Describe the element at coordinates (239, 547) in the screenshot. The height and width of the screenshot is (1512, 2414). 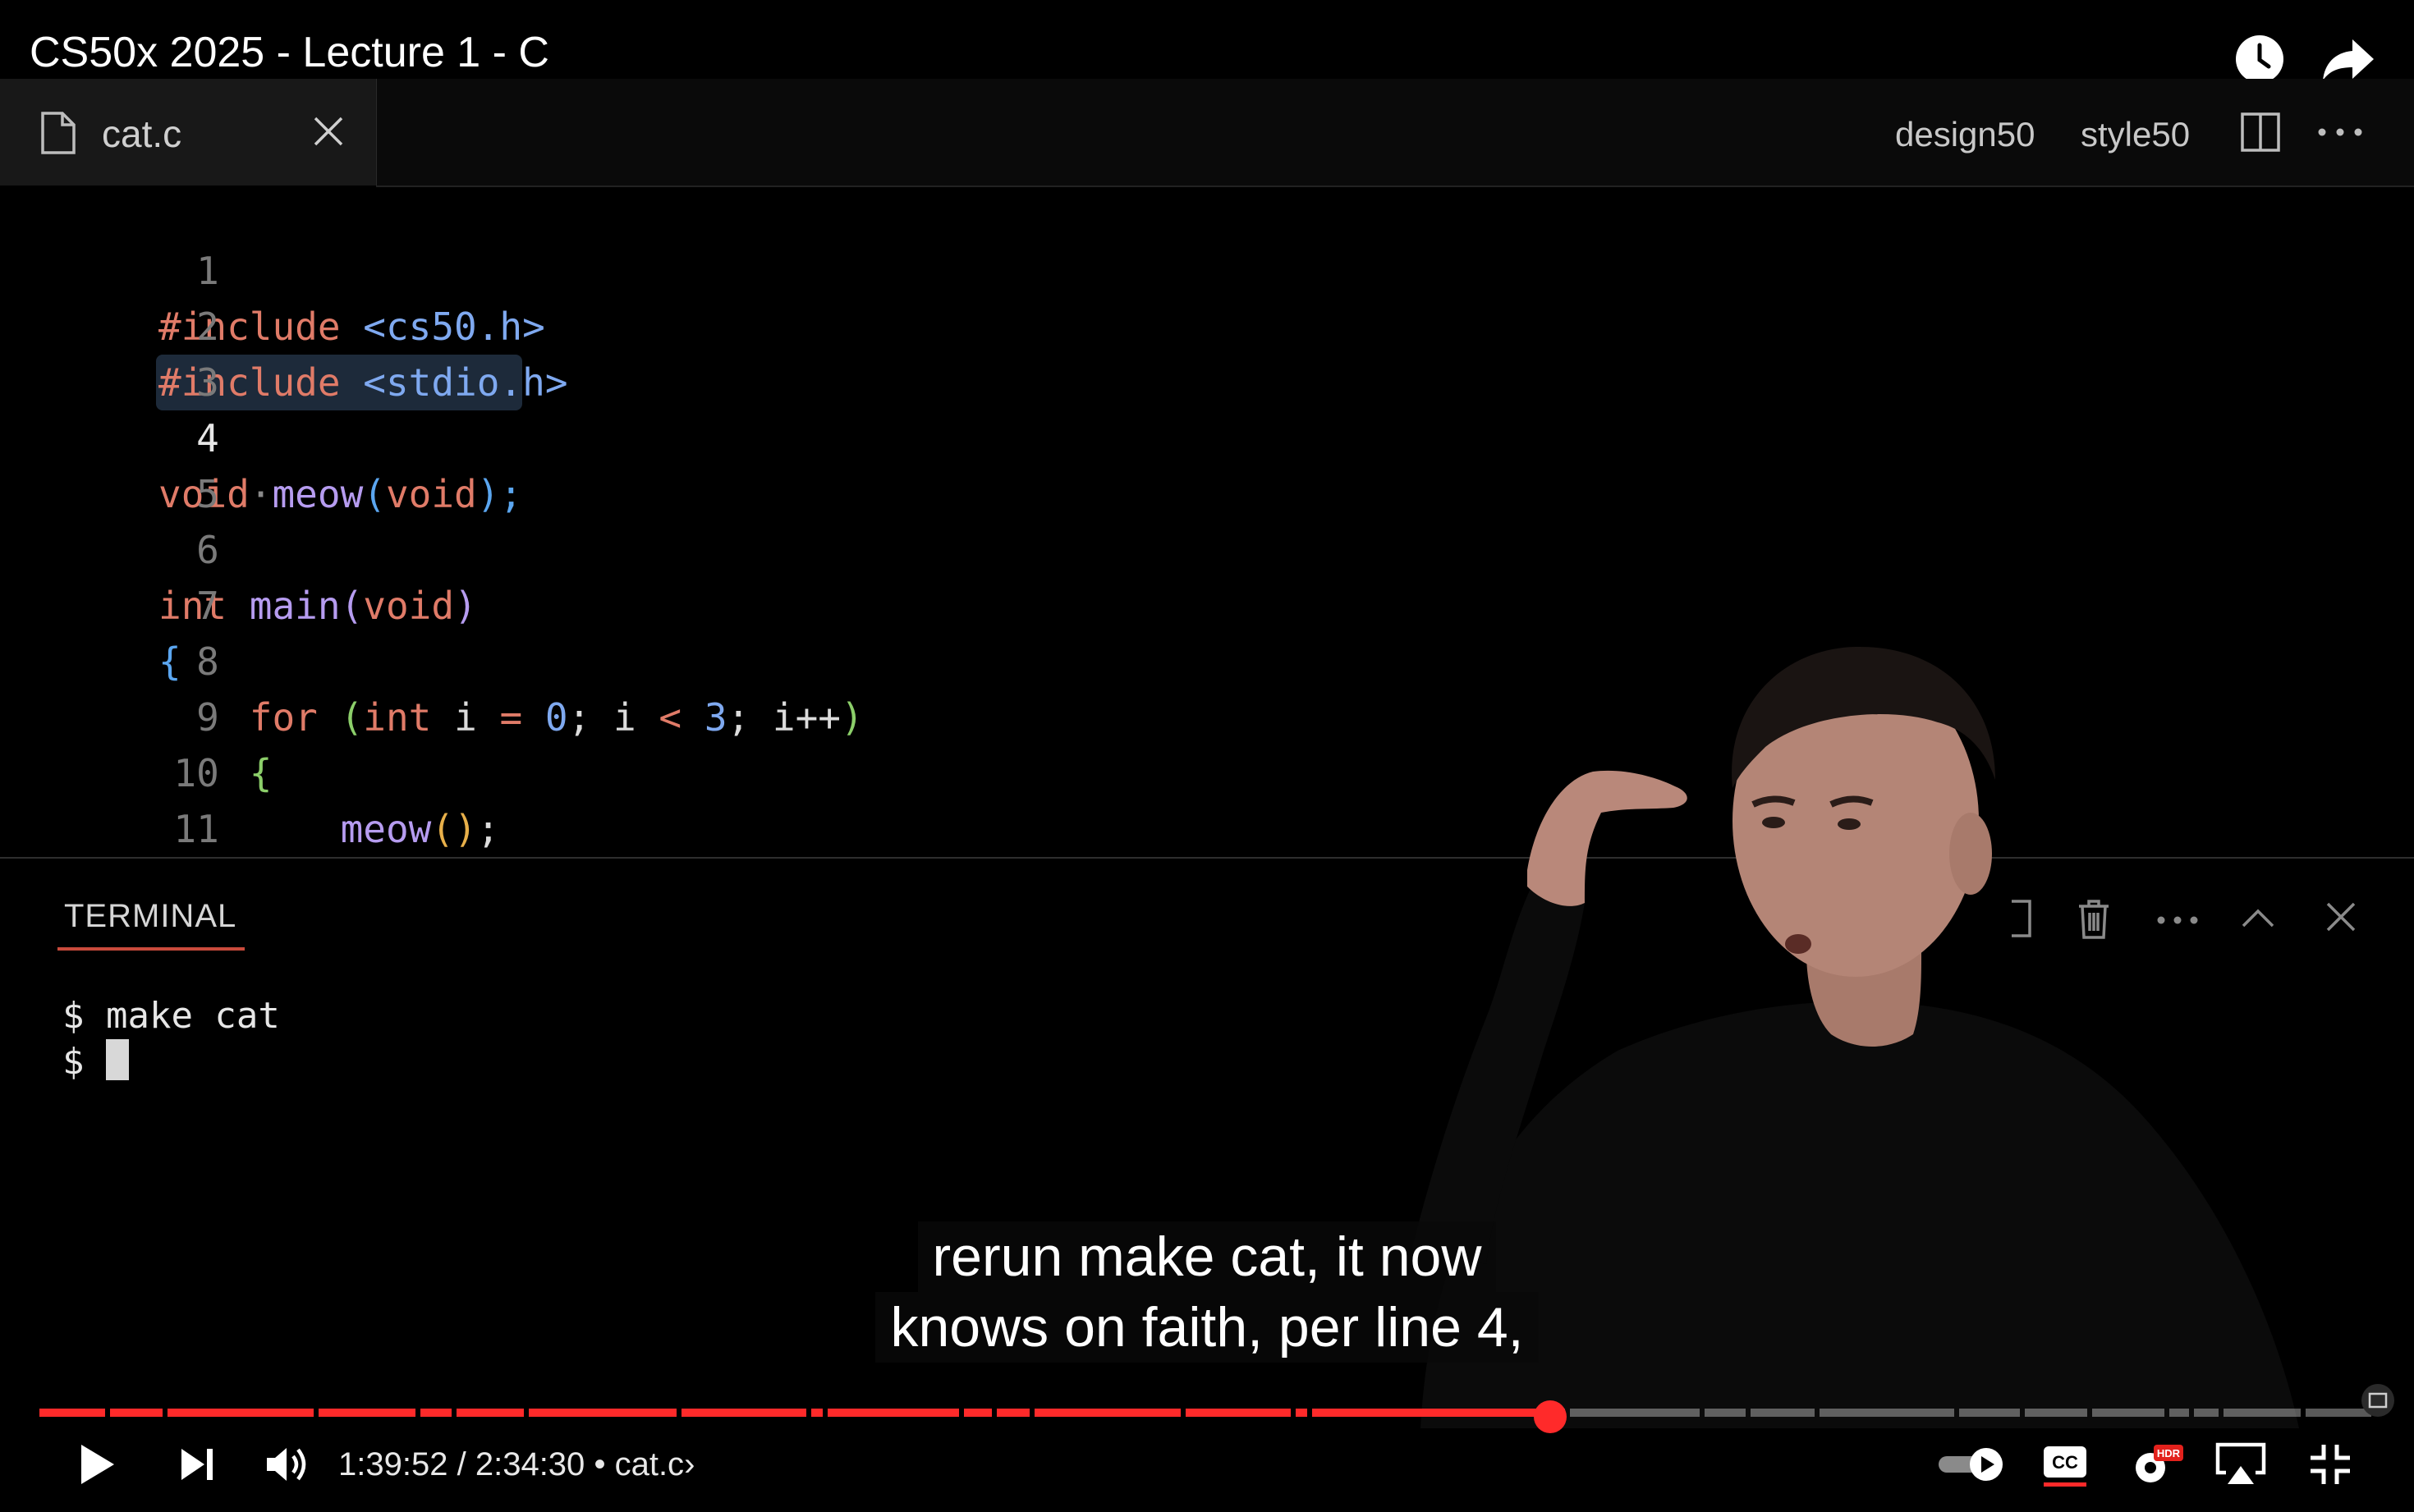
I see `code-line-6: 6 int main(void)` at that location.